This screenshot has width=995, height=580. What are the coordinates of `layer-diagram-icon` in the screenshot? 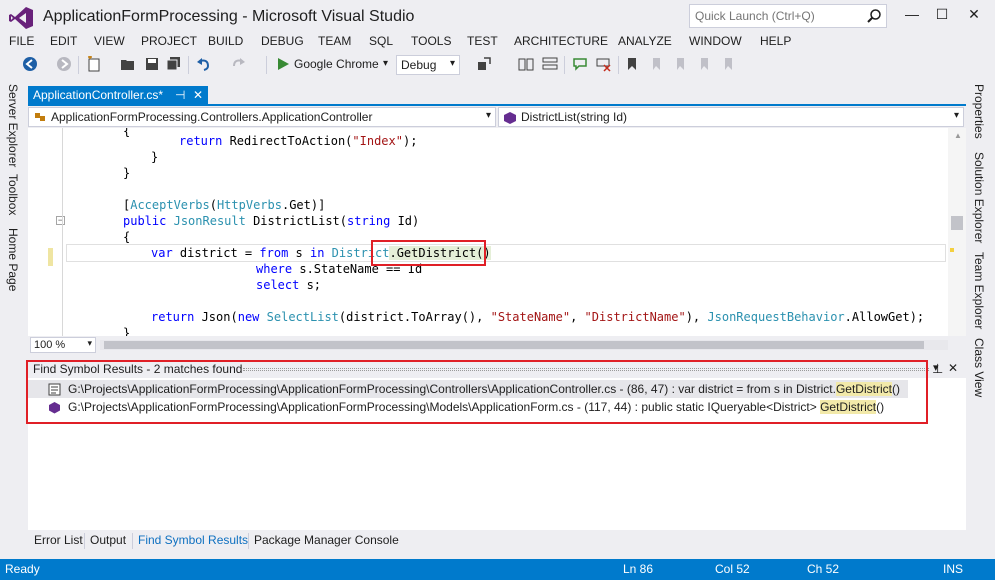 It's located at (550, 64).